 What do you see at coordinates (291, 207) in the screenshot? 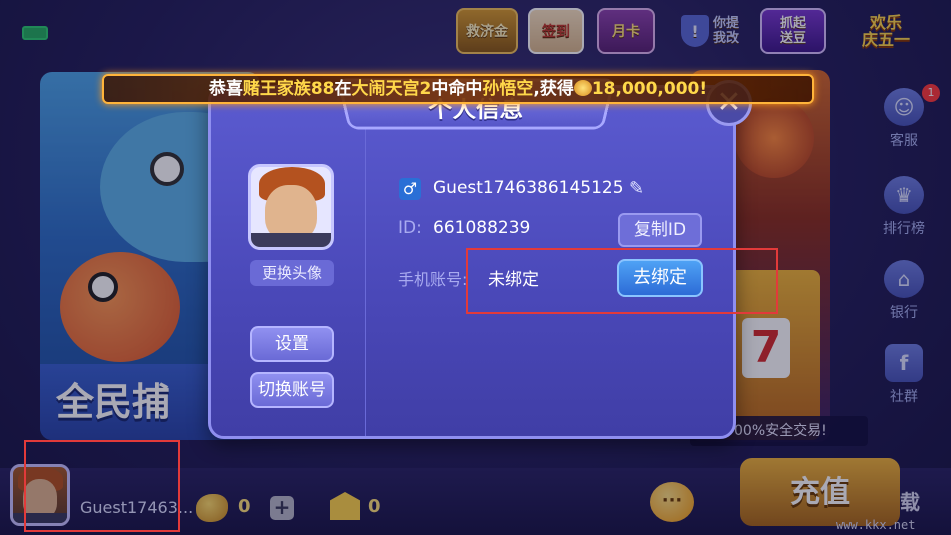
I see `profile-avatar` at bounding box center [291, 207].